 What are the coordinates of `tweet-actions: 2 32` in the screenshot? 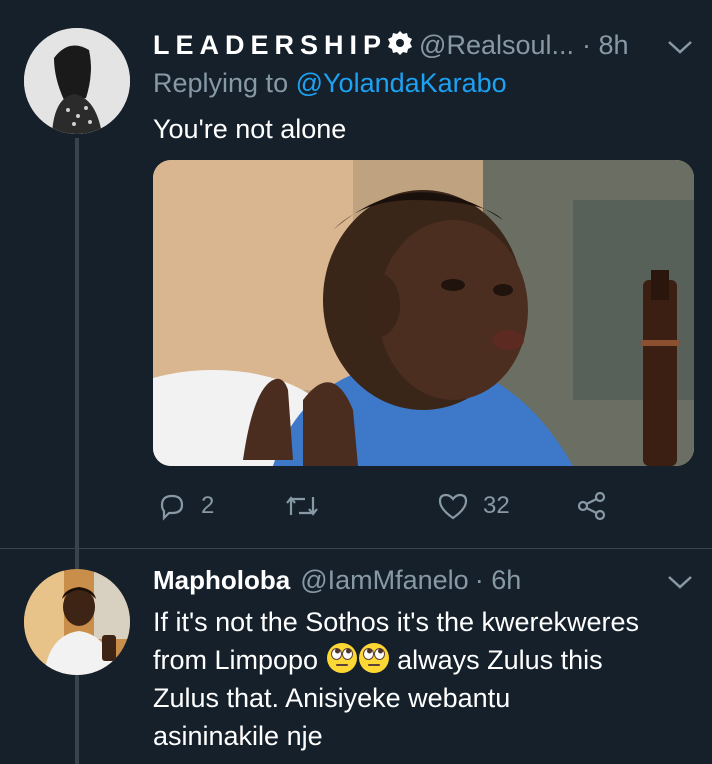 It's located at (423, 506).